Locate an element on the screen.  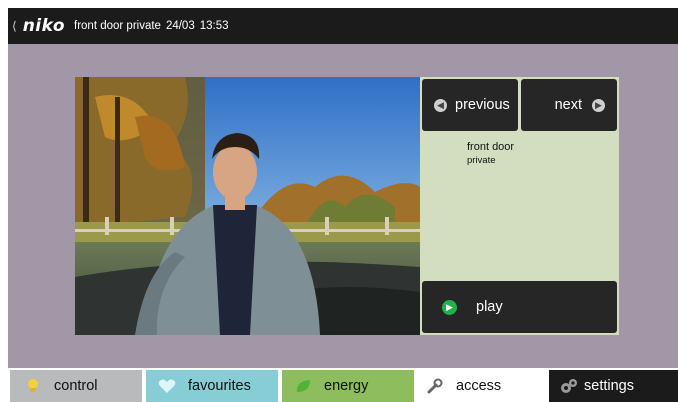
tab-control-label: control is located at coordinates (76, 386).